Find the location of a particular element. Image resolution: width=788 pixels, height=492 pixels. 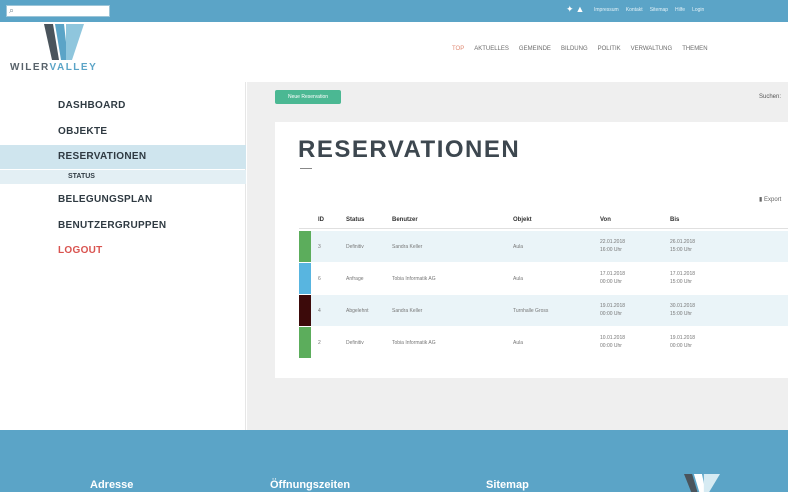

nav-item-politik: POLITIK is located at coordinates (609, 49).